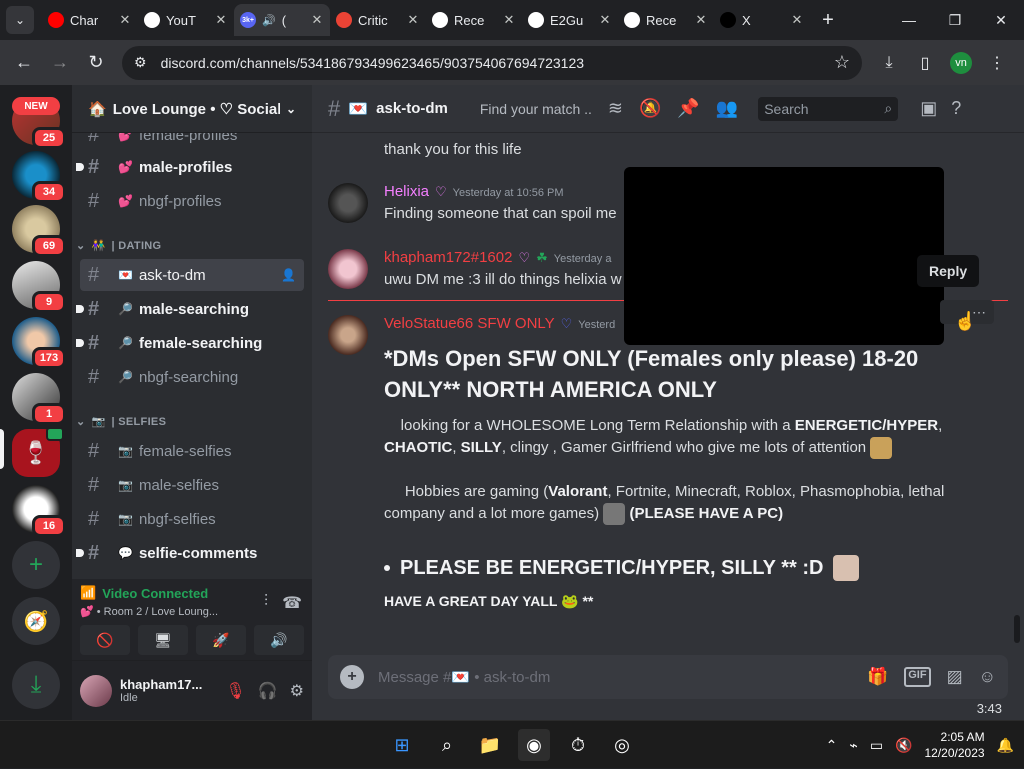 The width and height of the screenshot is (1024, 769). Describe the element at coordinates (352, 677) in the screenshot. I see `upload-plus-button: +` at that location.